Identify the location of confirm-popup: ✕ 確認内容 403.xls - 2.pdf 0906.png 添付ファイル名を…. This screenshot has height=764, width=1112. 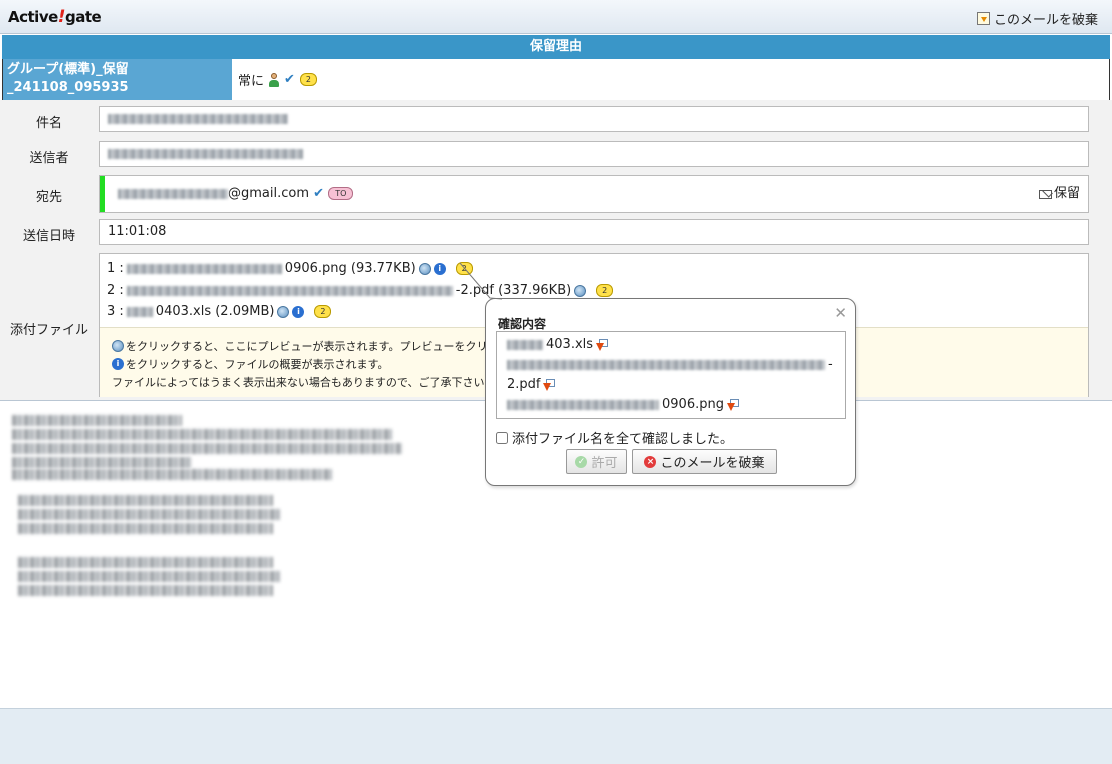
(657, 374).